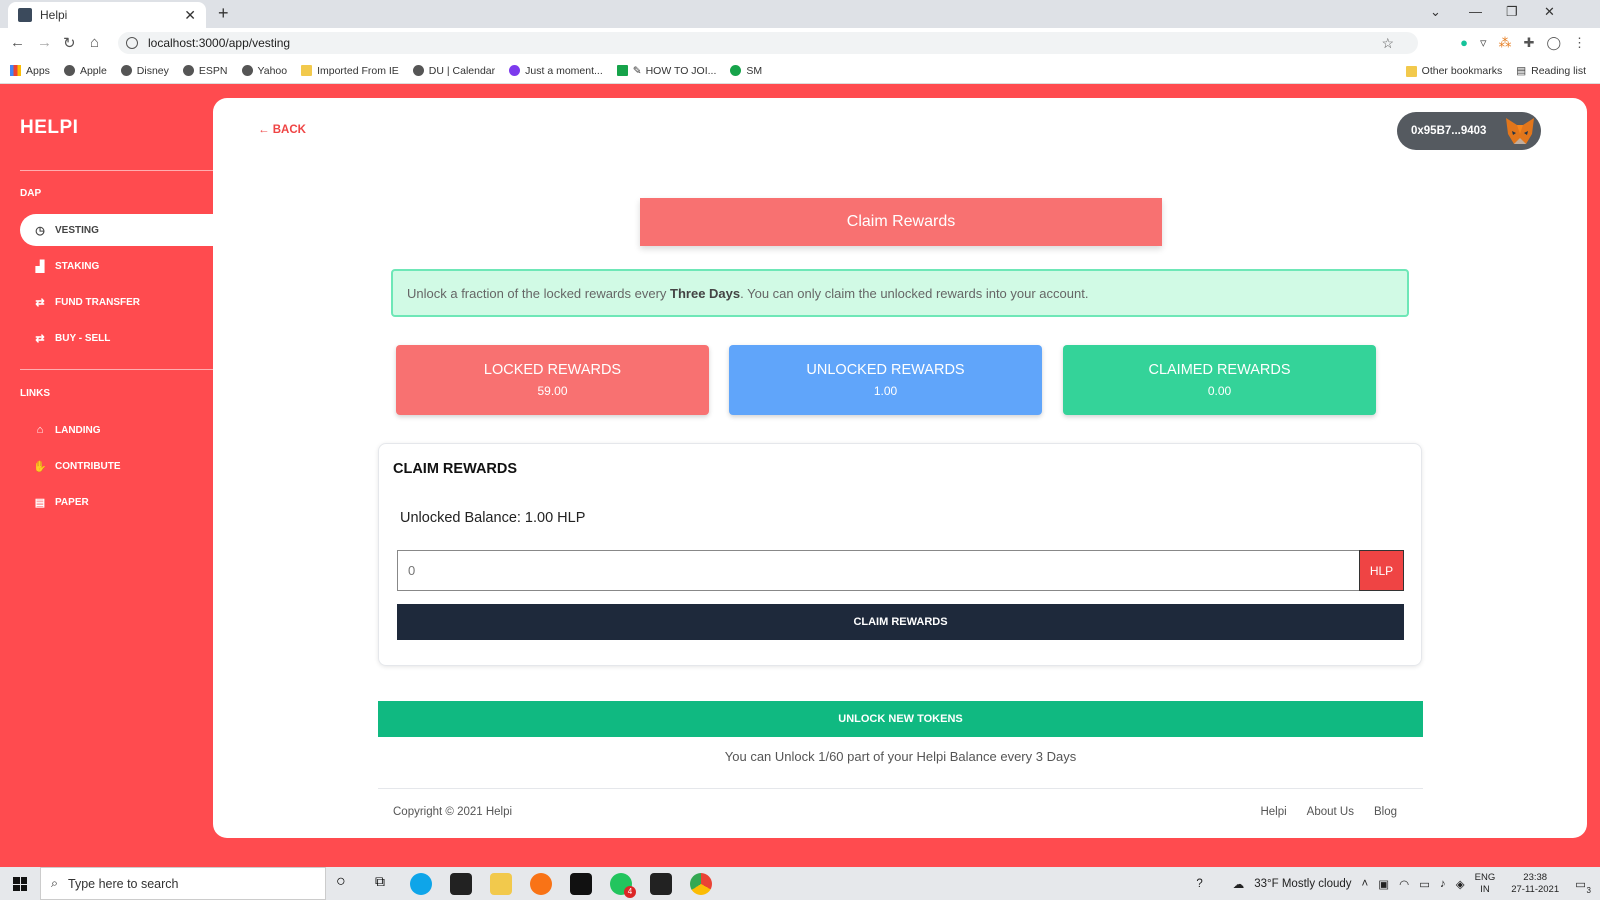 This screenshot has width=1600, height=900. What do you see at coordinates (190, 15) in the screenshot?
I see `close-tab-icon: ✕` at bounding box center [190, 15].